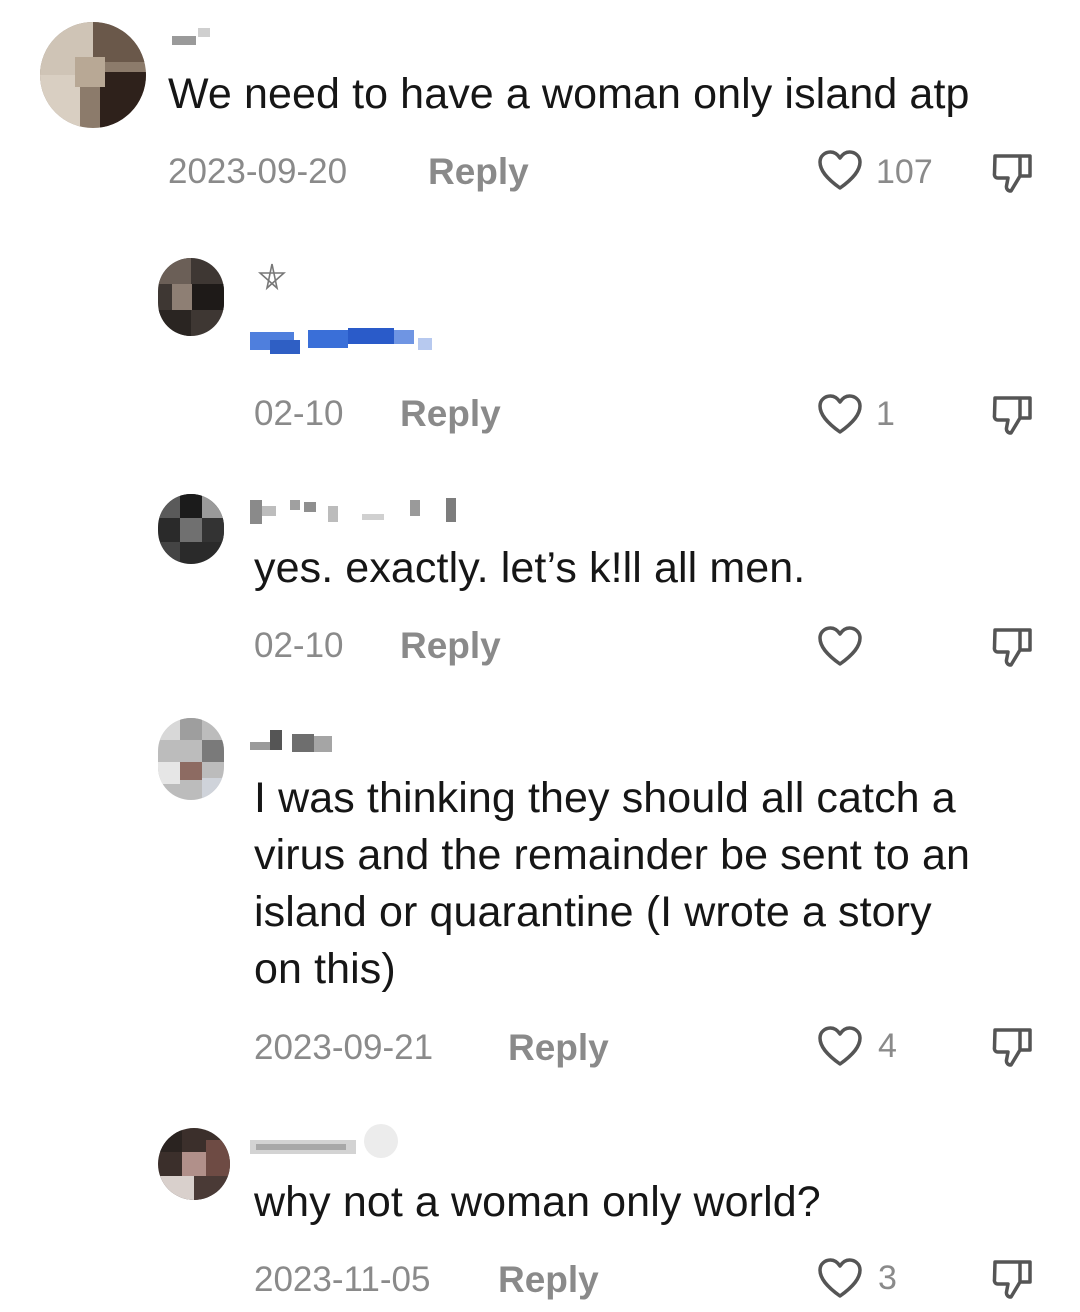  Describe the element at coordinates (530, 568) in the screenshot. I see `comment-text: yes. exactly. let’s k!ll all men.` at that location.